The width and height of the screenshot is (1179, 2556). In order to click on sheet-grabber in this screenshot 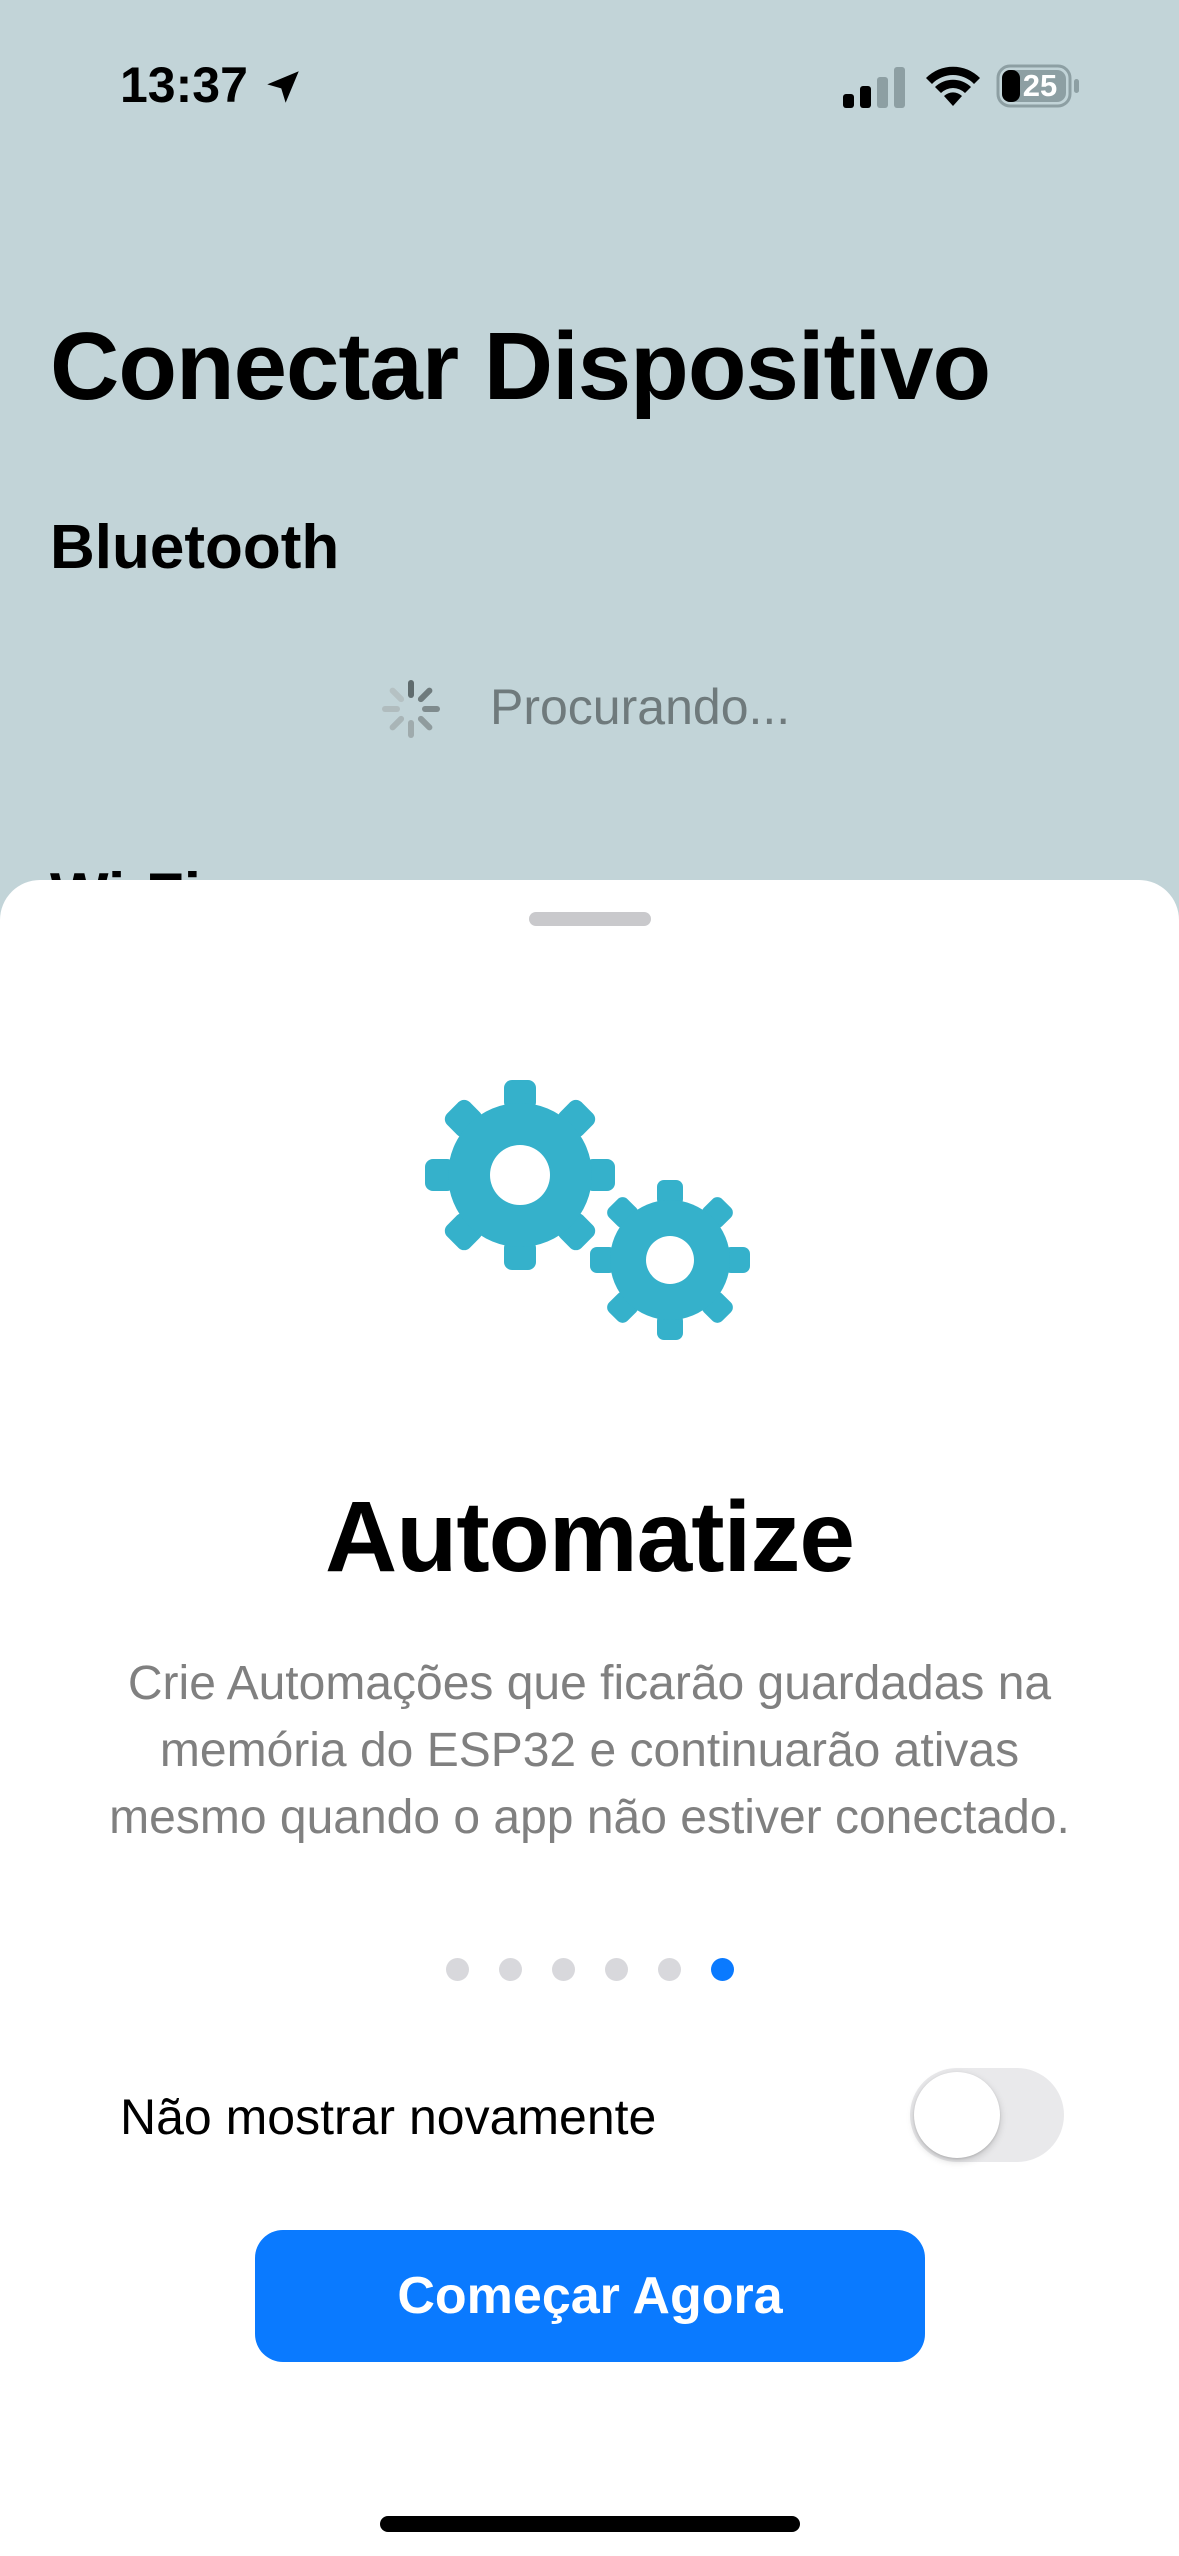, I will do `click(590, 919)`.